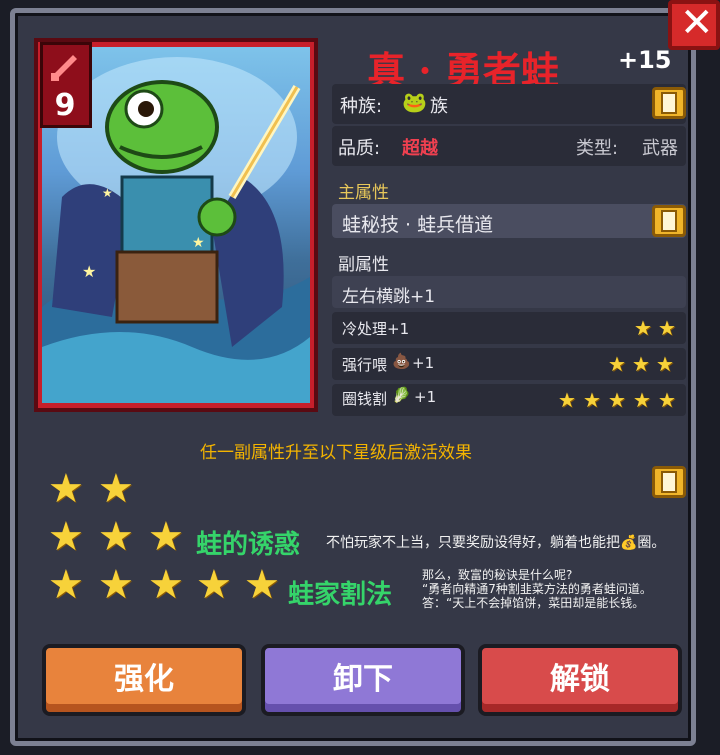  What do you see at coordinates (144, 680) in the screenshot?
I see `upgrade-button: 强化` at bounding box center [144, 680].